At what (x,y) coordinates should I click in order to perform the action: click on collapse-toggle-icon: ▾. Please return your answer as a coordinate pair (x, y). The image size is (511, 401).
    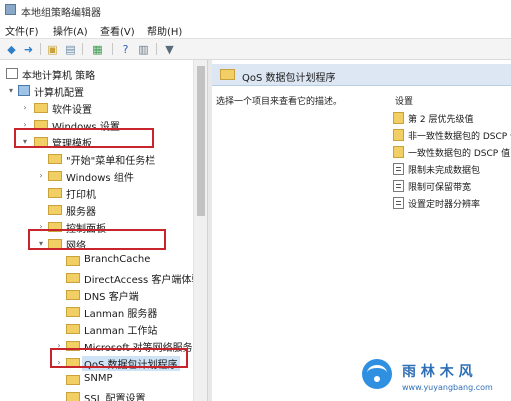
    Looking at the image, I should click on (11, 90).